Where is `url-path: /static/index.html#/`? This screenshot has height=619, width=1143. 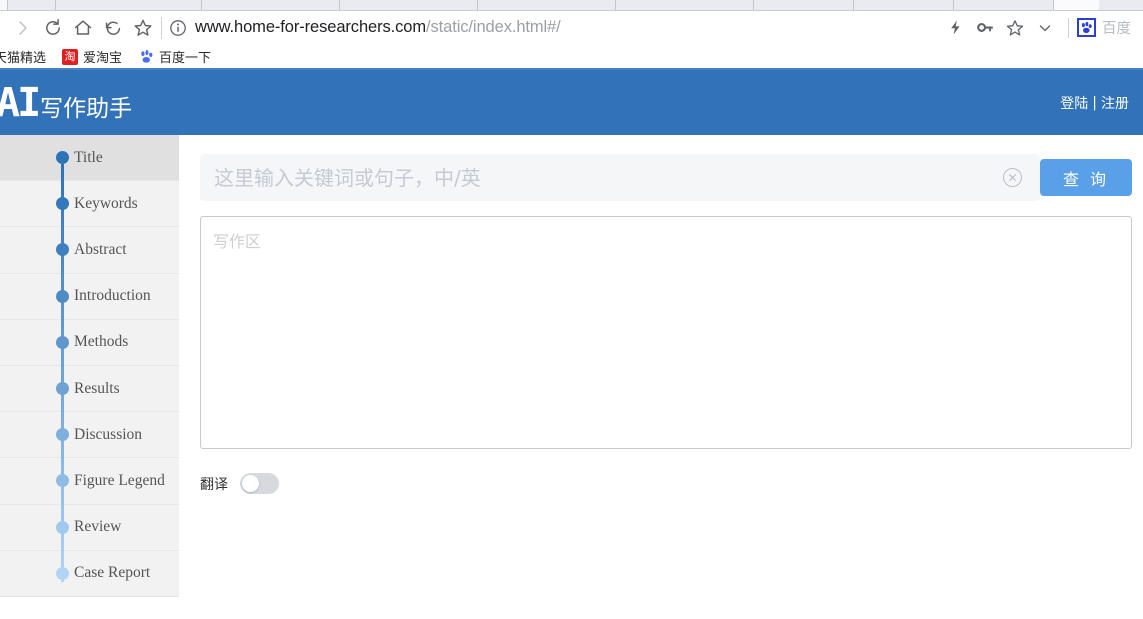
url-path: /static/index.html#/ is located at coordinates (493, 27).